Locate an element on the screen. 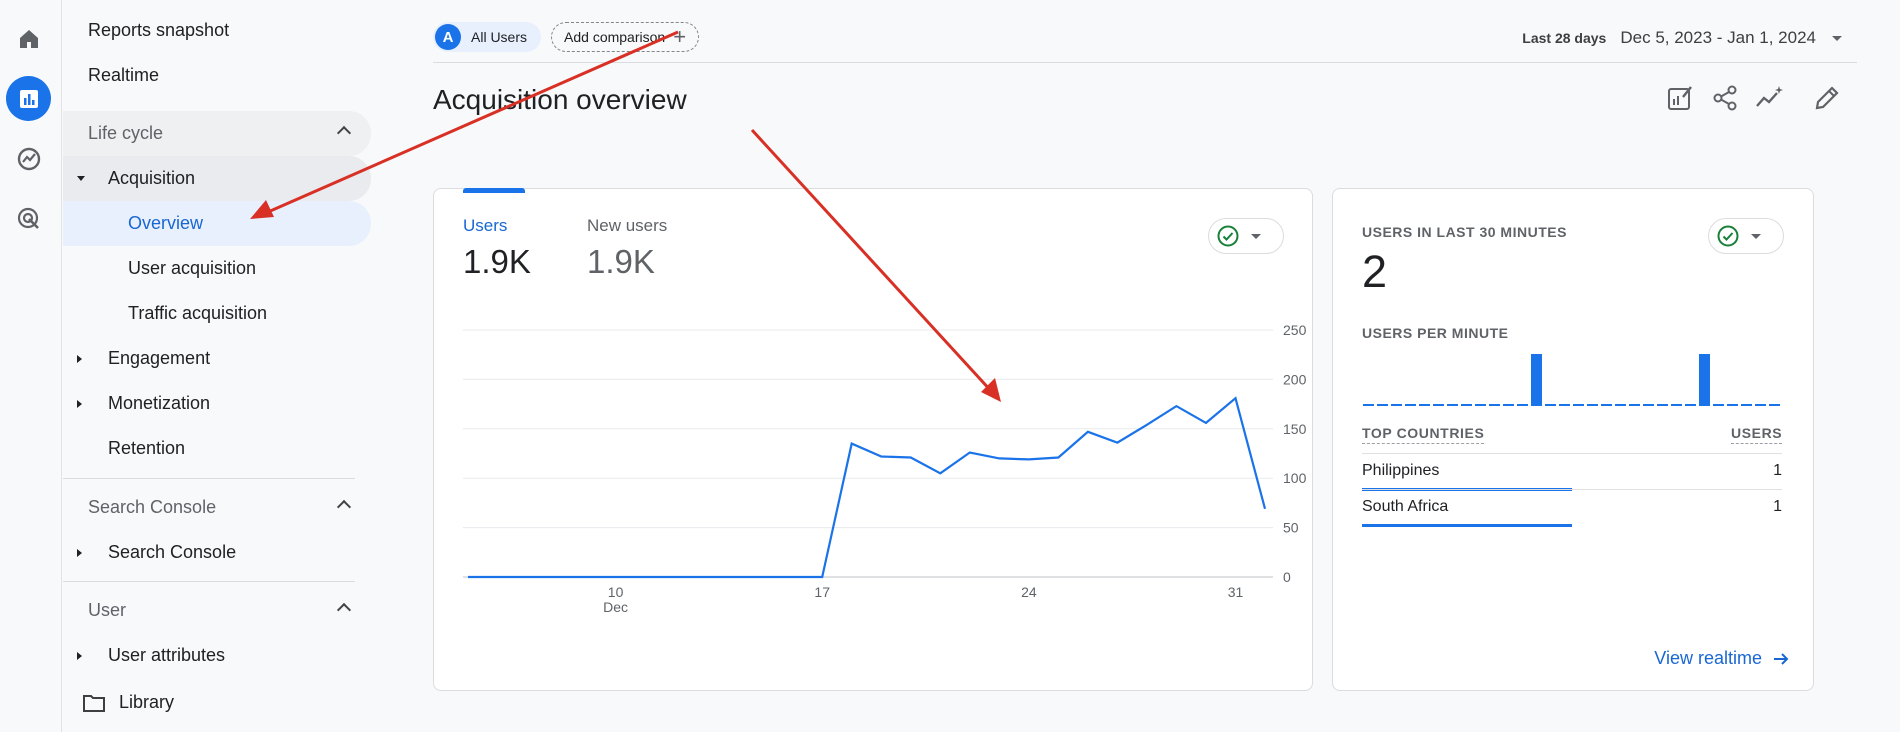 The width and height of the screenshot is (1900, 732). y-tick-label: 200 is located at coordinates (1295, 379).